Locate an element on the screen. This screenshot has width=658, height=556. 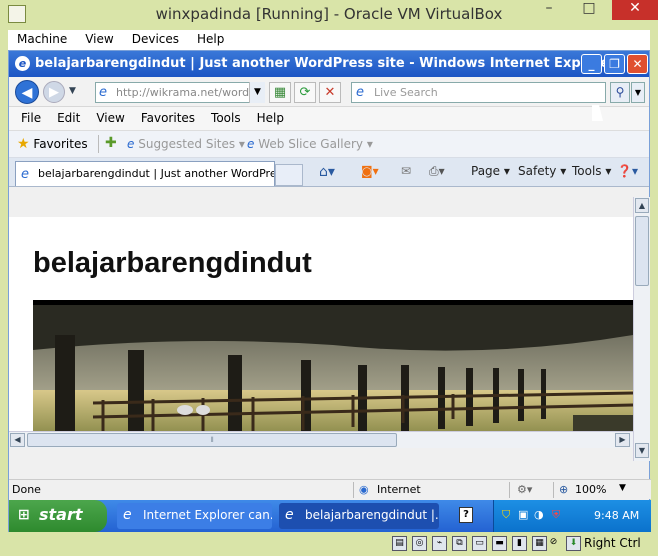
compatibility-view-icon: ▦ is located at coordinates (280, 92).